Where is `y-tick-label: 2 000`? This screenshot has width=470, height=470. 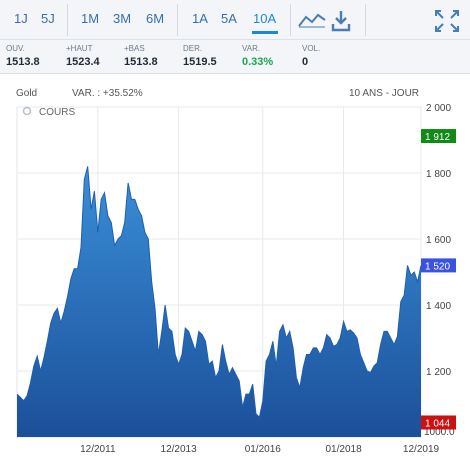 y-tick-label: 2 000 is located at coordinates (438, 108).